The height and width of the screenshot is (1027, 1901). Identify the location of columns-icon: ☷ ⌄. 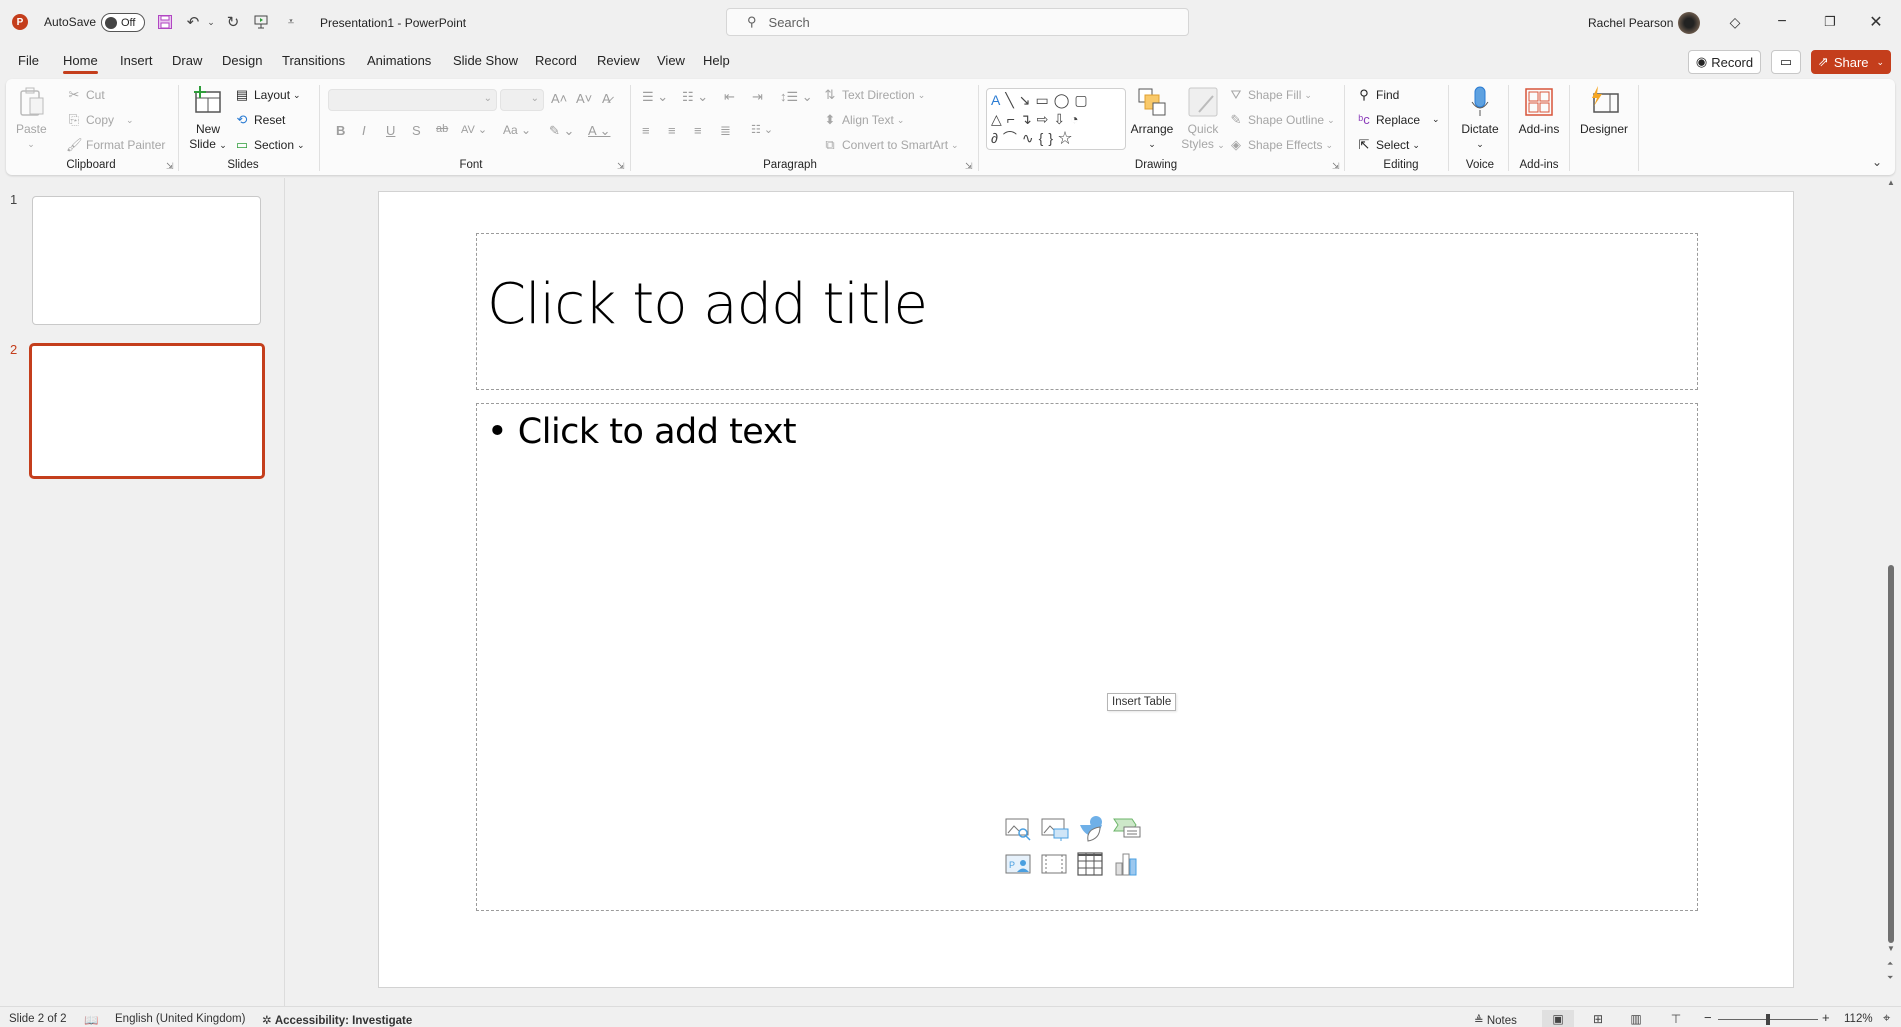
(762, 129).